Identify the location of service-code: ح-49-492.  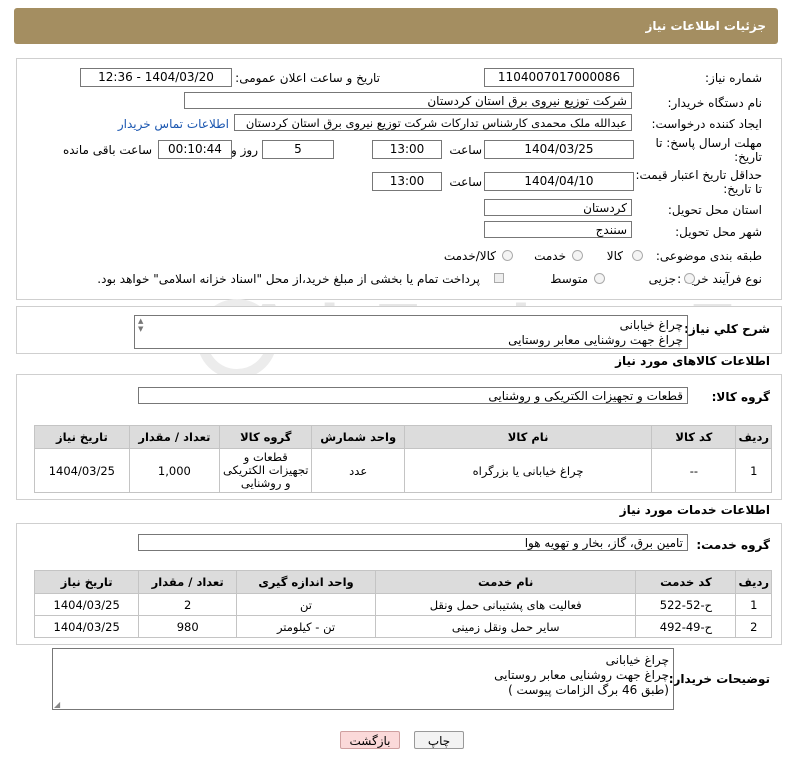
(686, 626).